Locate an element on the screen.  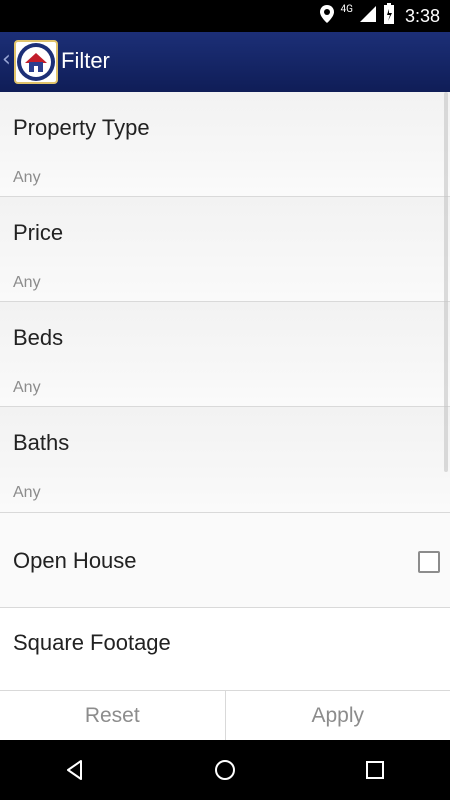
chevron-left-icon: ‹ is located at coordinates (6, 59).